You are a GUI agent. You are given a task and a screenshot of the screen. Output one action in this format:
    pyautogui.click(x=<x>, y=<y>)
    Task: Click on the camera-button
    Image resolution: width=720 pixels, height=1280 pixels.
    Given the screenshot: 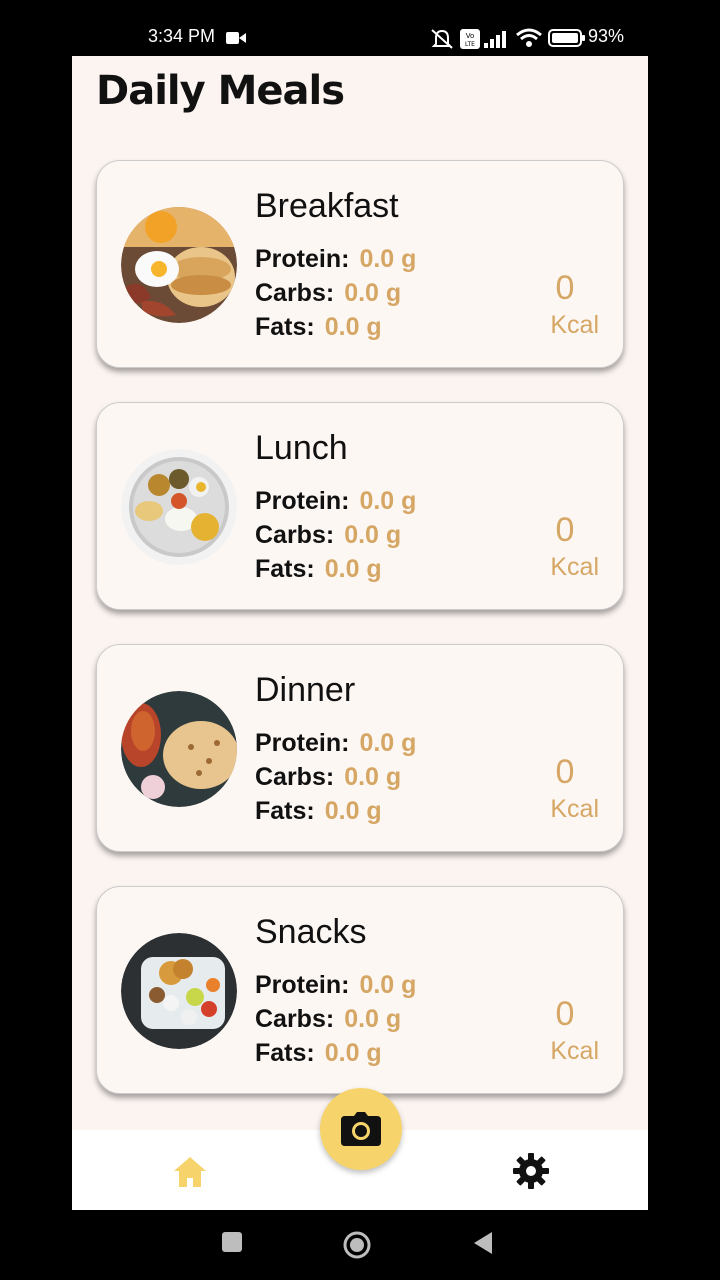 What is the action you would take?
    pyautogui.click(x=361, y=1129)
    